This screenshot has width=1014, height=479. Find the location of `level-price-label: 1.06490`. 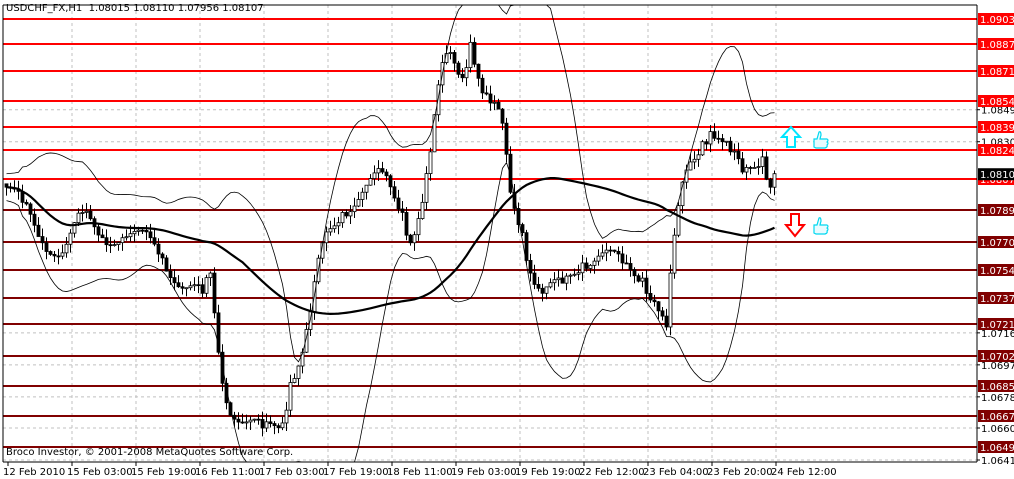

level-price-label: 1.06490 is located at coordinates (997, 448).